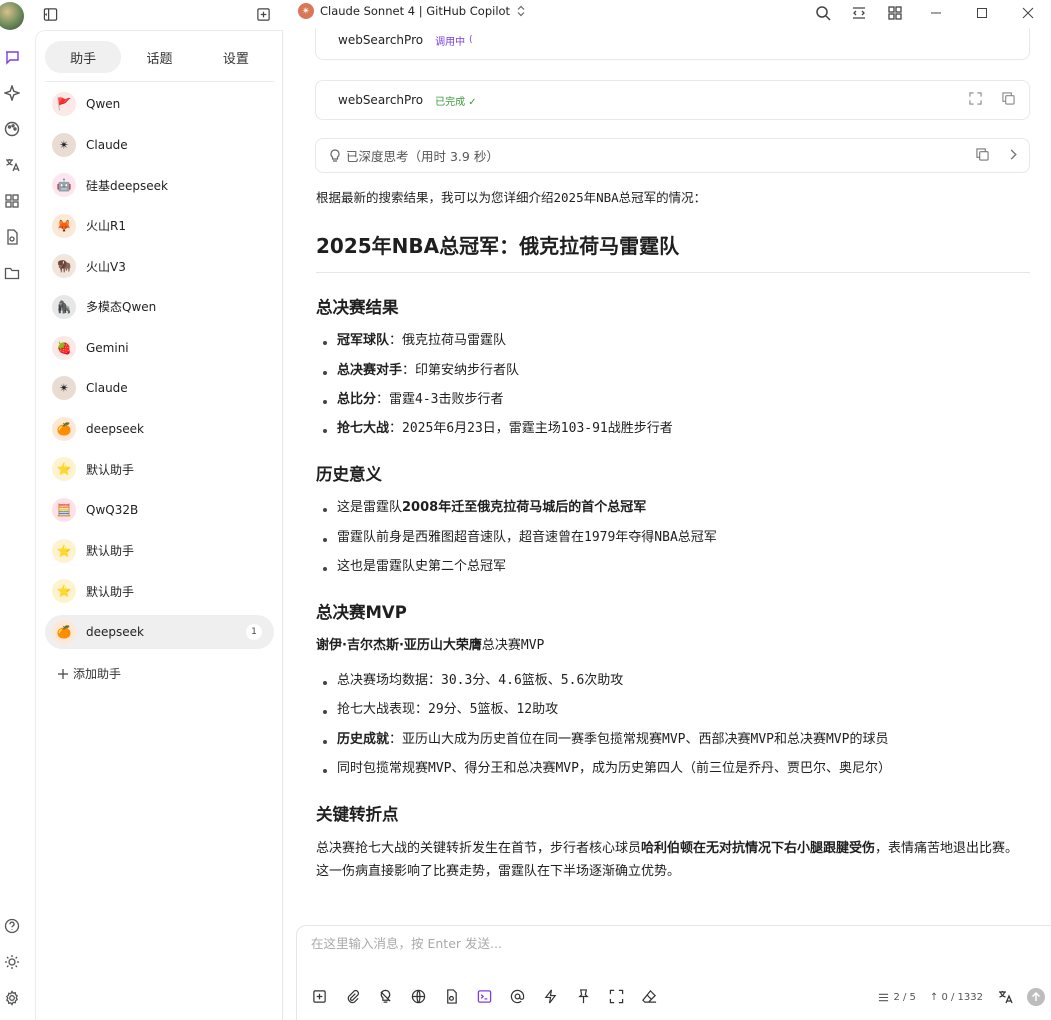  Describe the element at coordinates (50, 14) in the screenshot. I see `toggle-sidebar-icon` at that location.